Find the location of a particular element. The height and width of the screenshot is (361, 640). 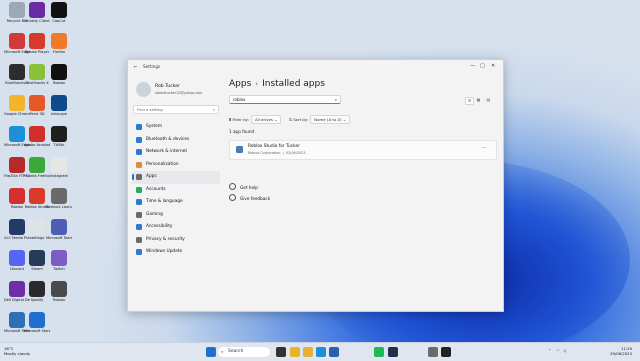

taskbar-task-view-icon is located at coordinates (281, 352).